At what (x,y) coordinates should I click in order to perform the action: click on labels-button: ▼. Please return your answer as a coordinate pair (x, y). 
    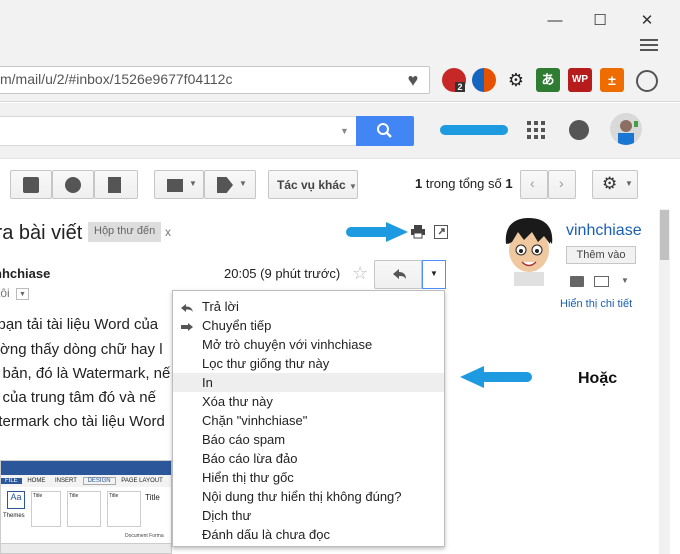
    Looking at the image, I should click on (230, 184).